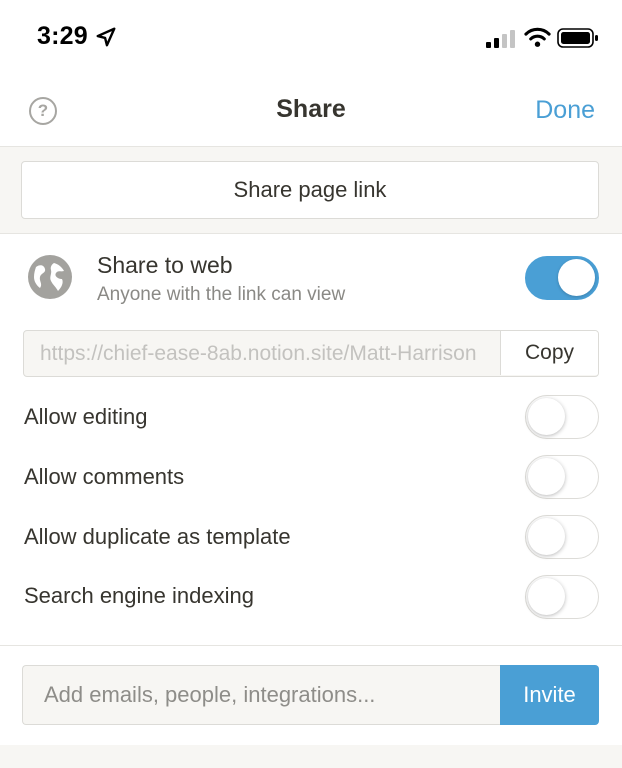 The image size is (622, 768). What do you see at coordinates (165, 265) in the screenshot?
I see `share-to-web-title: Share to web` at bounding box center [165, 265].